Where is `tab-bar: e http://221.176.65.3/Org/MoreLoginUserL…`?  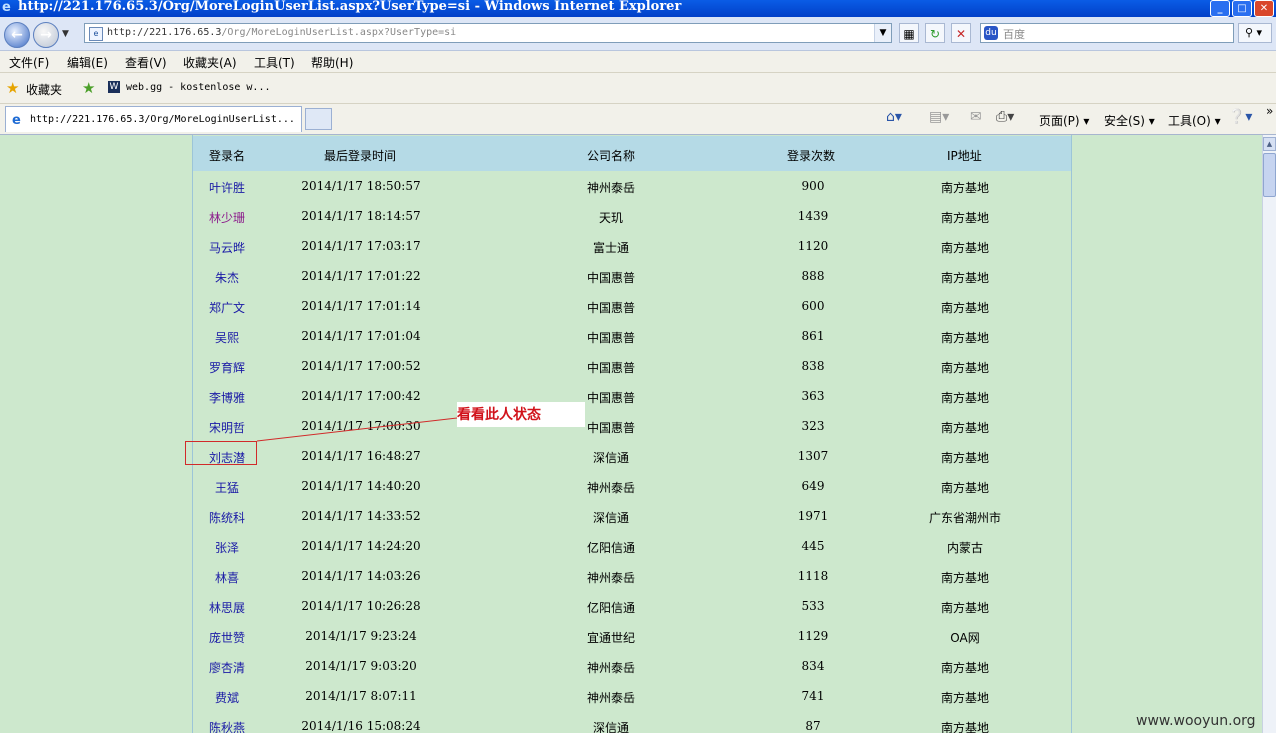 tab-bar: e http://221.176.65.3/Org/MoreLoginUserL… is located at coordinates (638, 119).